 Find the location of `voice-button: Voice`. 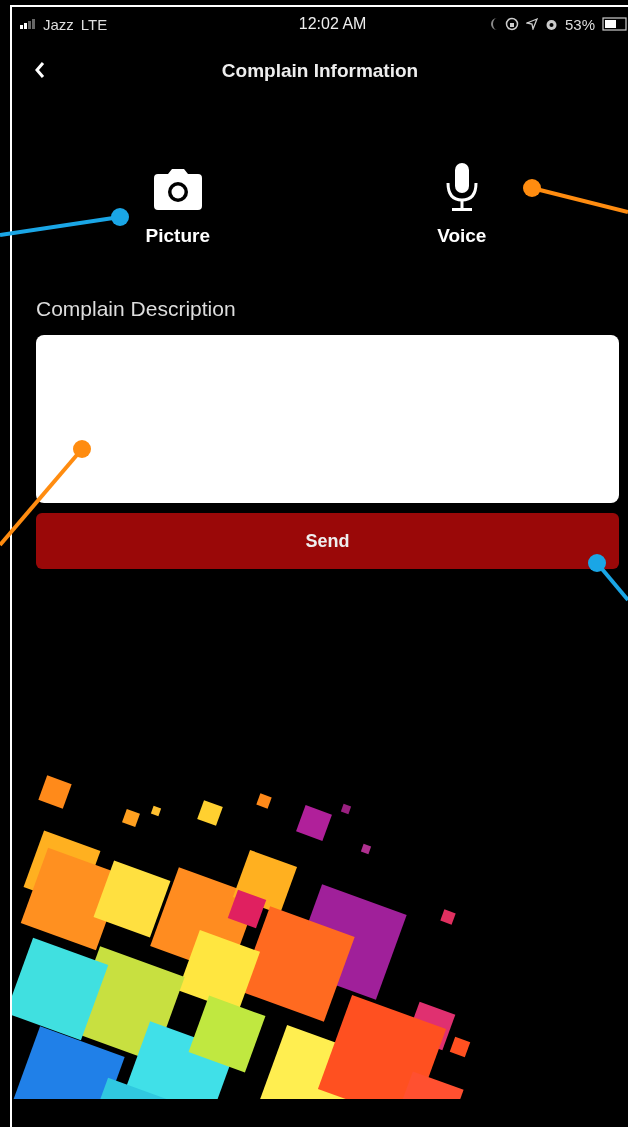

voice-button: Voice is located at coordinates (462, 204).